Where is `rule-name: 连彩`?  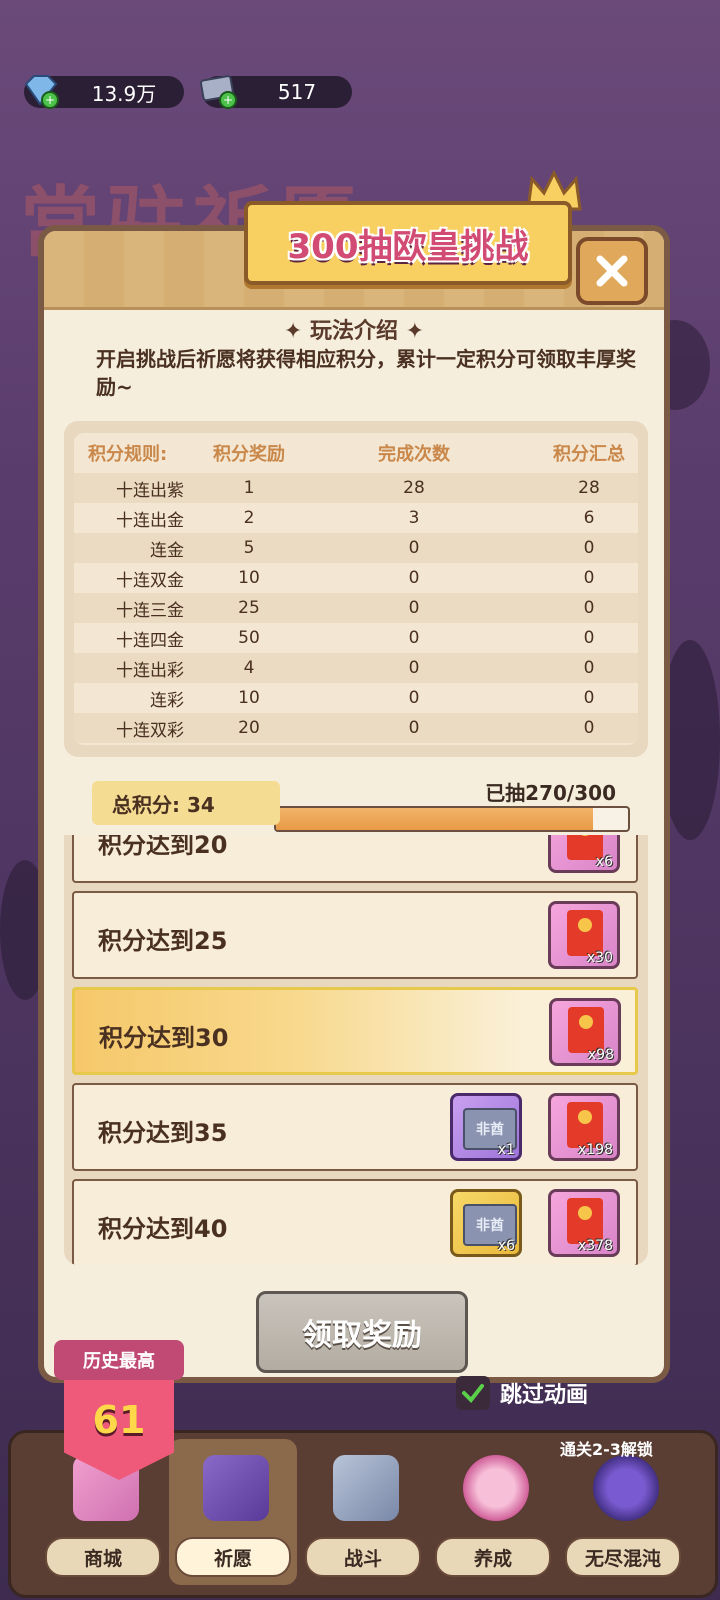 rule-name: 连彩 is located at coordinates (167, 700).